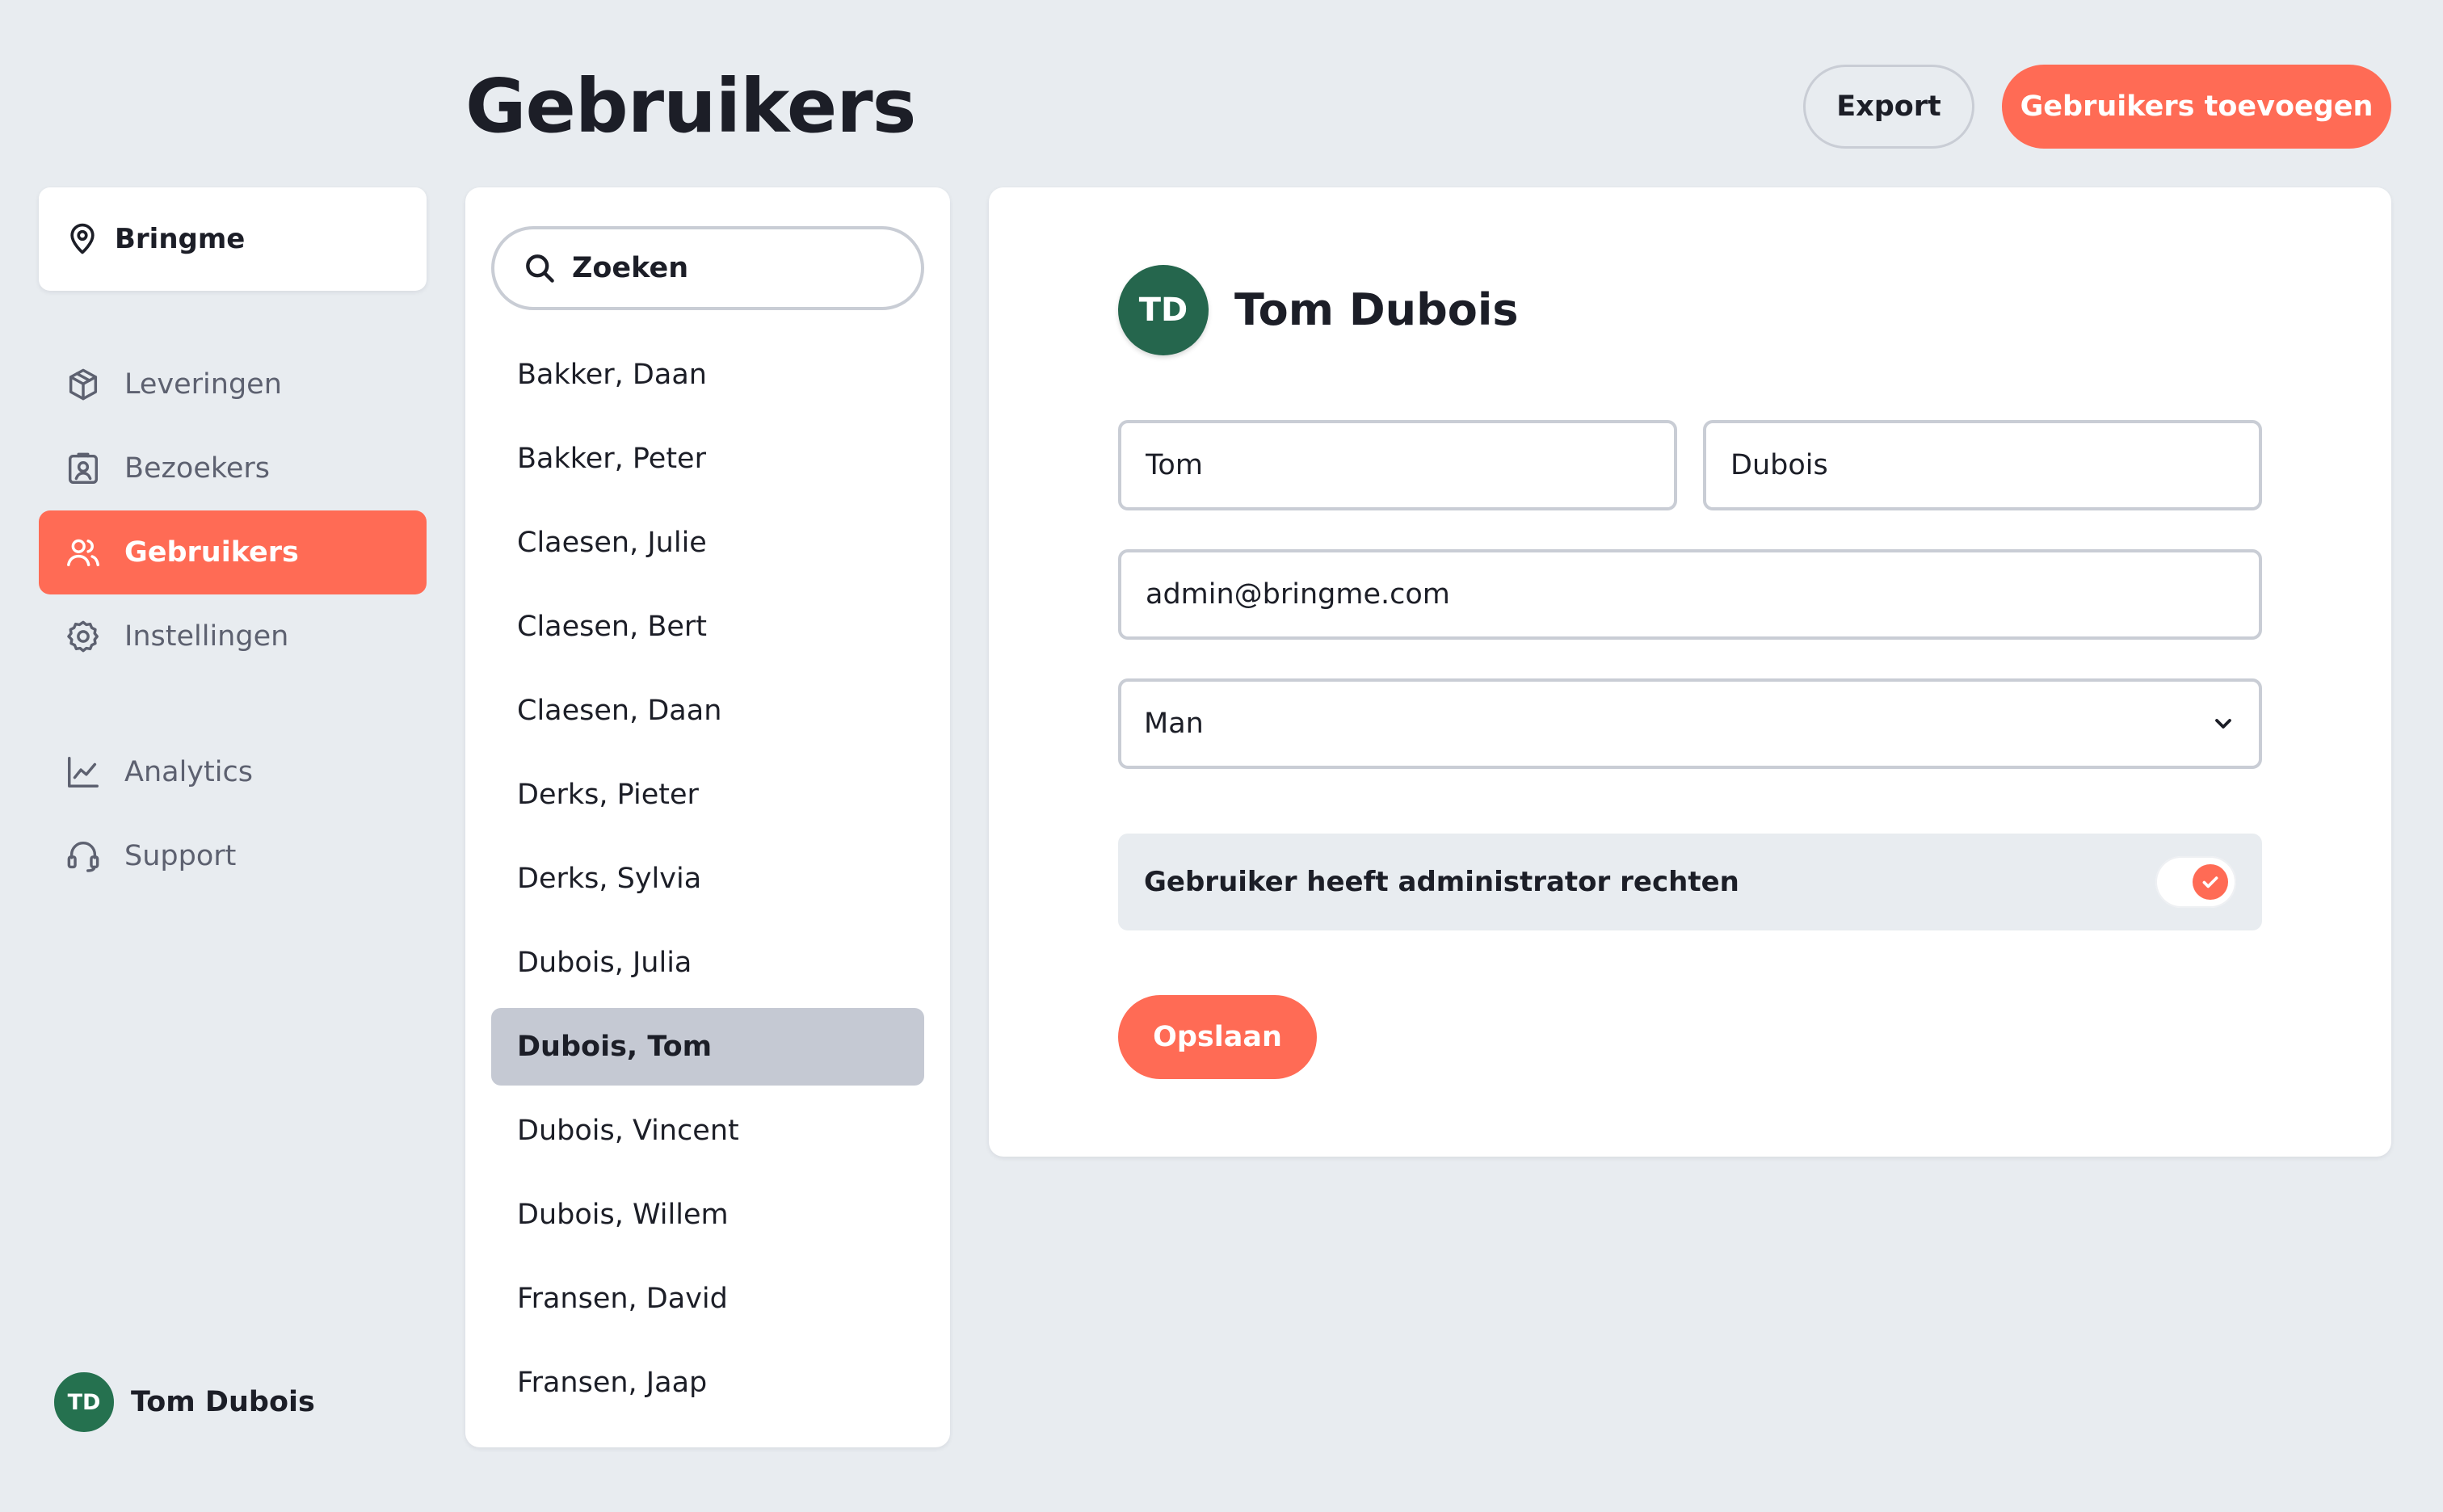 Image resolution: width=2443 pixels, height=1512 pixels. Describe the element at coordinates (203, 384) in the screenshot. I see `sidebar-item-label: Leveringen` at that location.